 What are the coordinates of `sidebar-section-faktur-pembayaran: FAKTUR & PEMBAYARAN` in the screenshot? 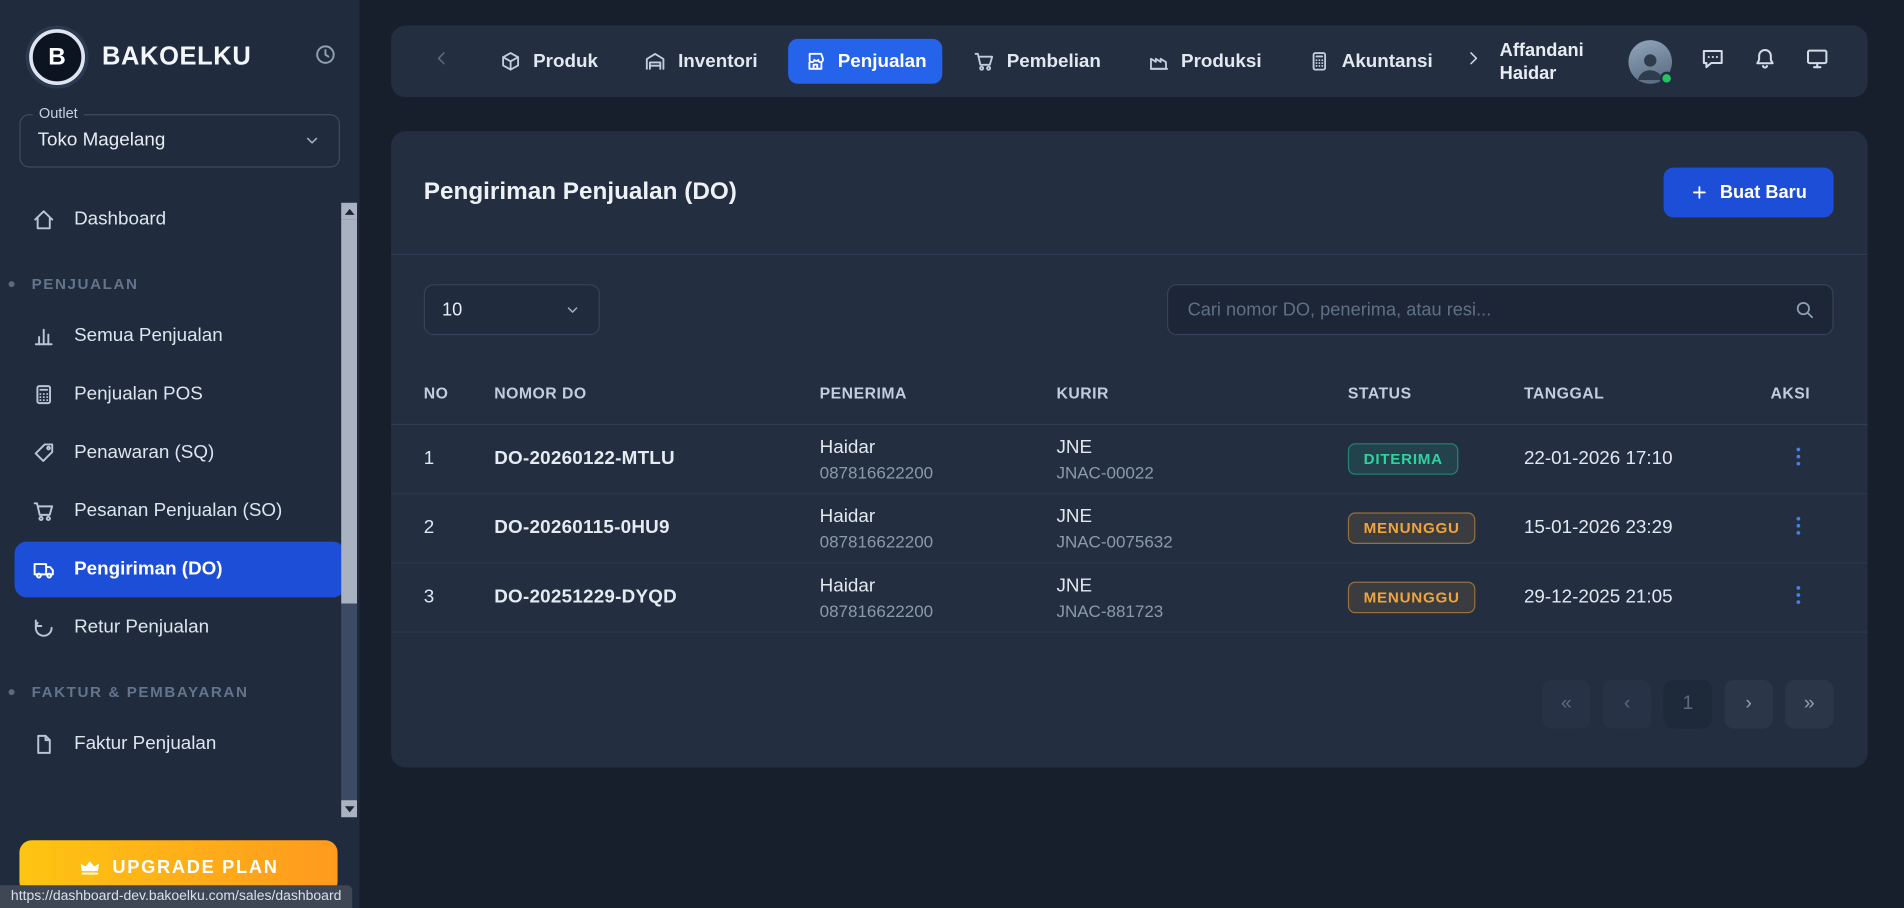 It's located at (179, 692).